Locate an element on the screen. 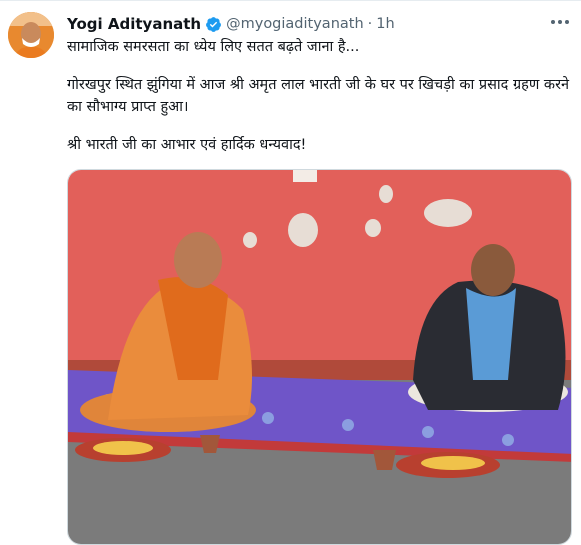 The height and width of the screenshot is (545, 581). author-name: Yogi Adityanath is located at coordinates (134, 24).